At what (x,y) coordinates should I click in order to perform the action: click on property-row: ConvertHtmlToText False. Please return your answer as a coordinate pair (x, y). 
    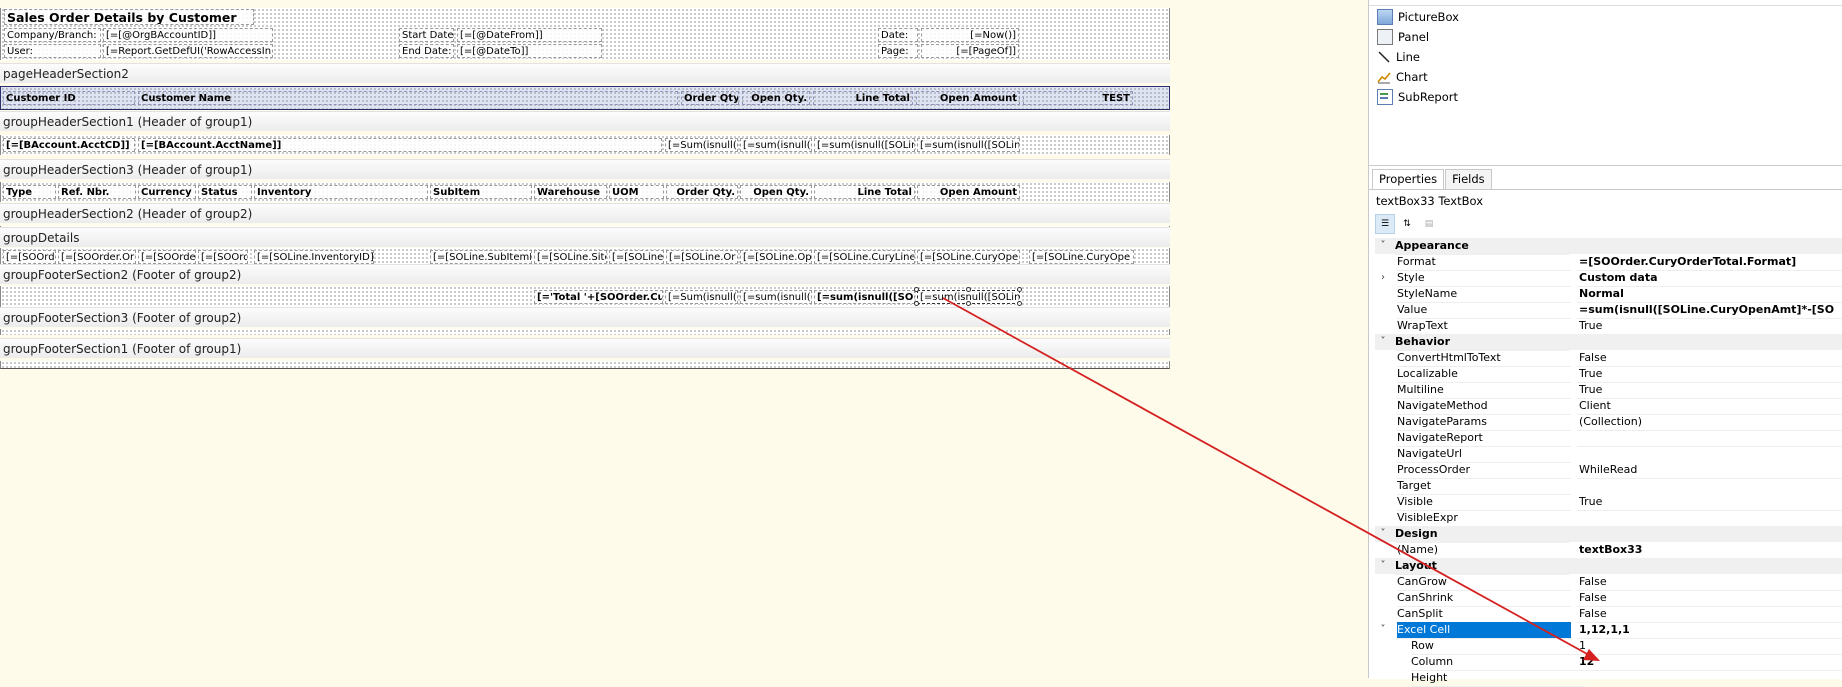
    Looking at the image, I should click on (1608, 358).